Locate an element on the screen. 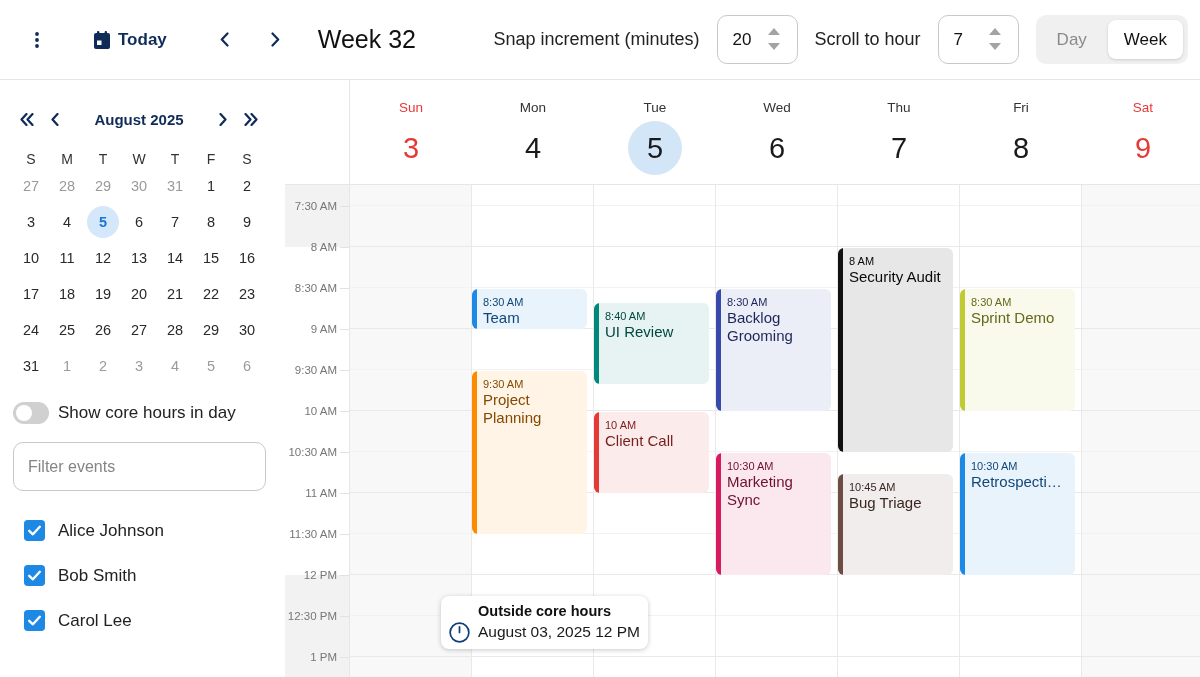 The image size is (1200, 677). month-title: August 2025 is located at coordinates (139, 119).